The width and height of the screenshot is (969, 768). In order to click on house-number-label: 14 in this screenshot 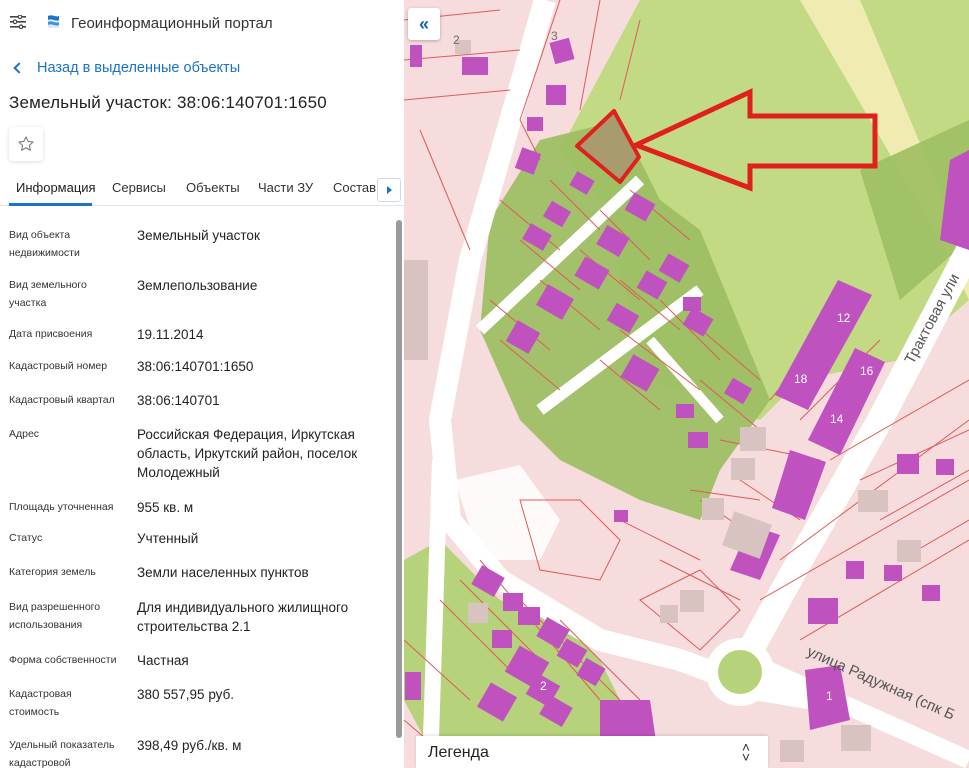, I will do `click(837, 419)`.